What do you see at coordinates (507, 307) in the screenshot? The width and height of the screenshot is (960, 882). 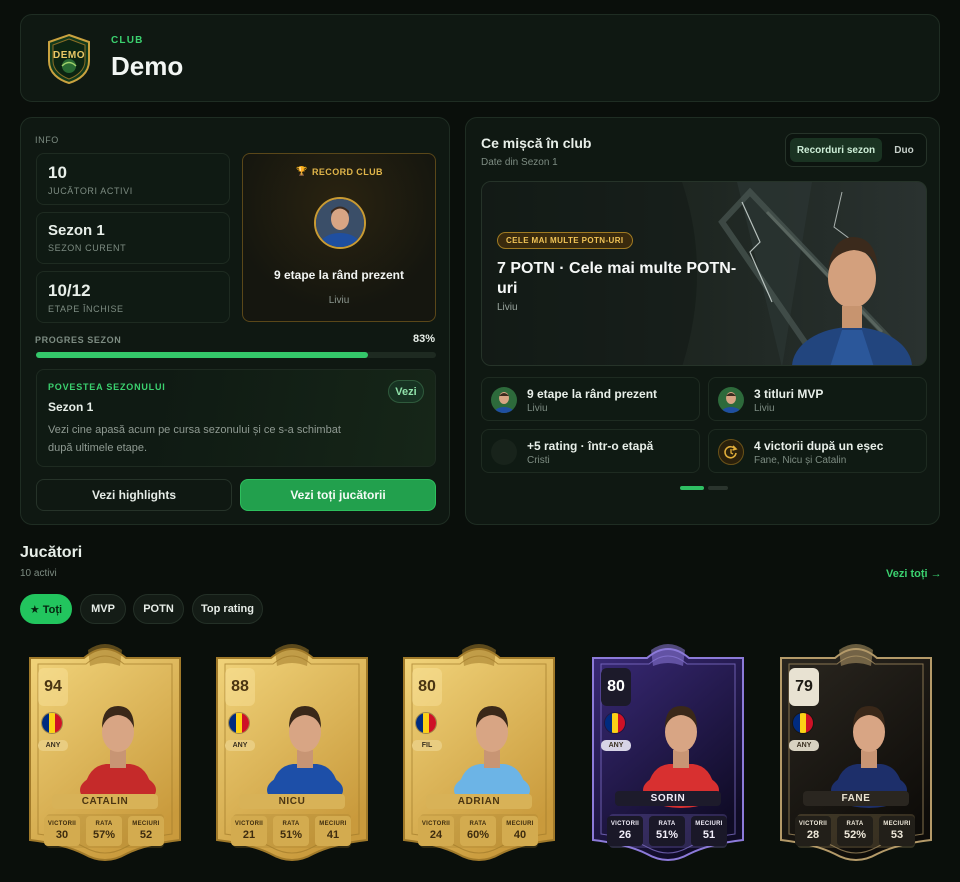 I see `banner-player: Liviu` at bounding box center [507, 307].